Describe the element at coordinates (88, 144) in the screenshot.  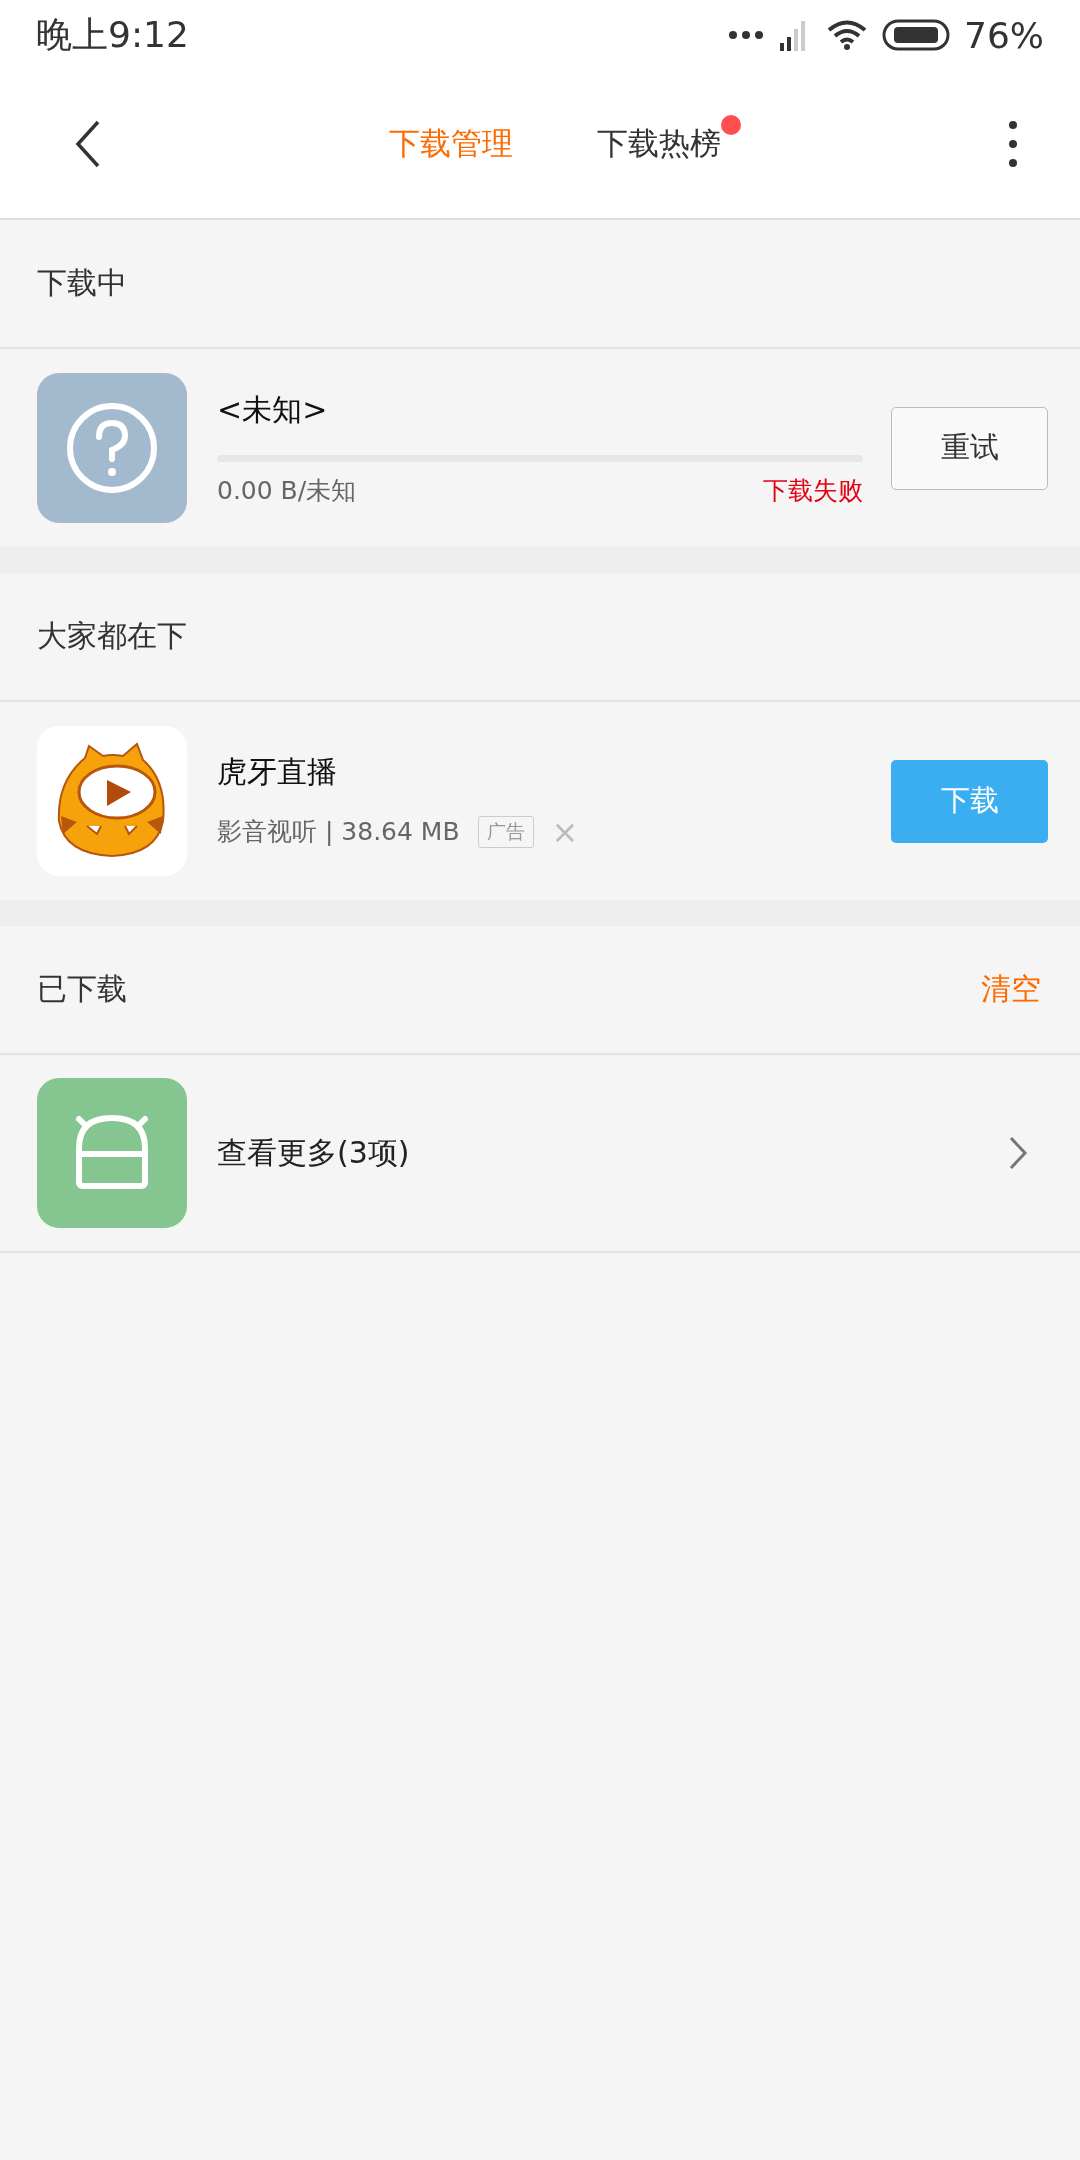
I see `back-icon` at that location.